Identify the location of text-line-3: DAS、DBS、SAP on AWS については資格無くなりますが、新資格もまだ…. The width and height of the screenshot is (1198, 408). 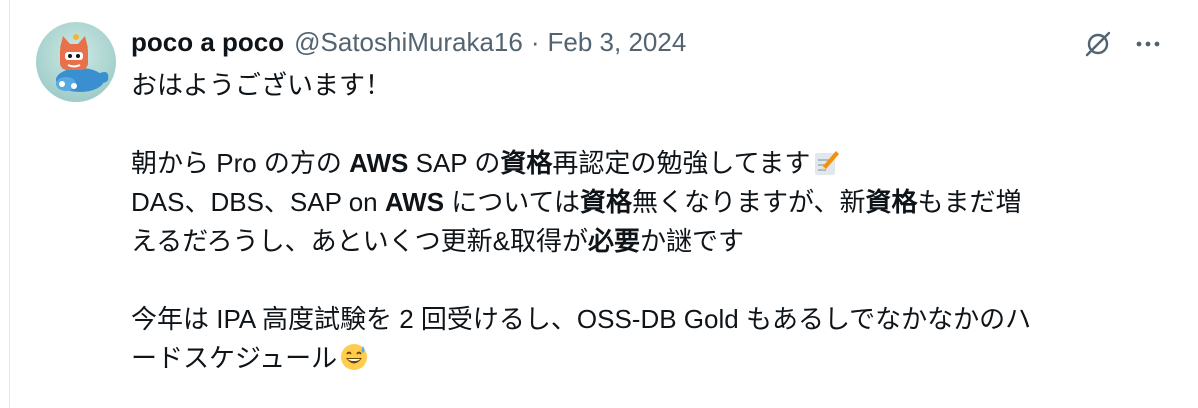
(576, 202).